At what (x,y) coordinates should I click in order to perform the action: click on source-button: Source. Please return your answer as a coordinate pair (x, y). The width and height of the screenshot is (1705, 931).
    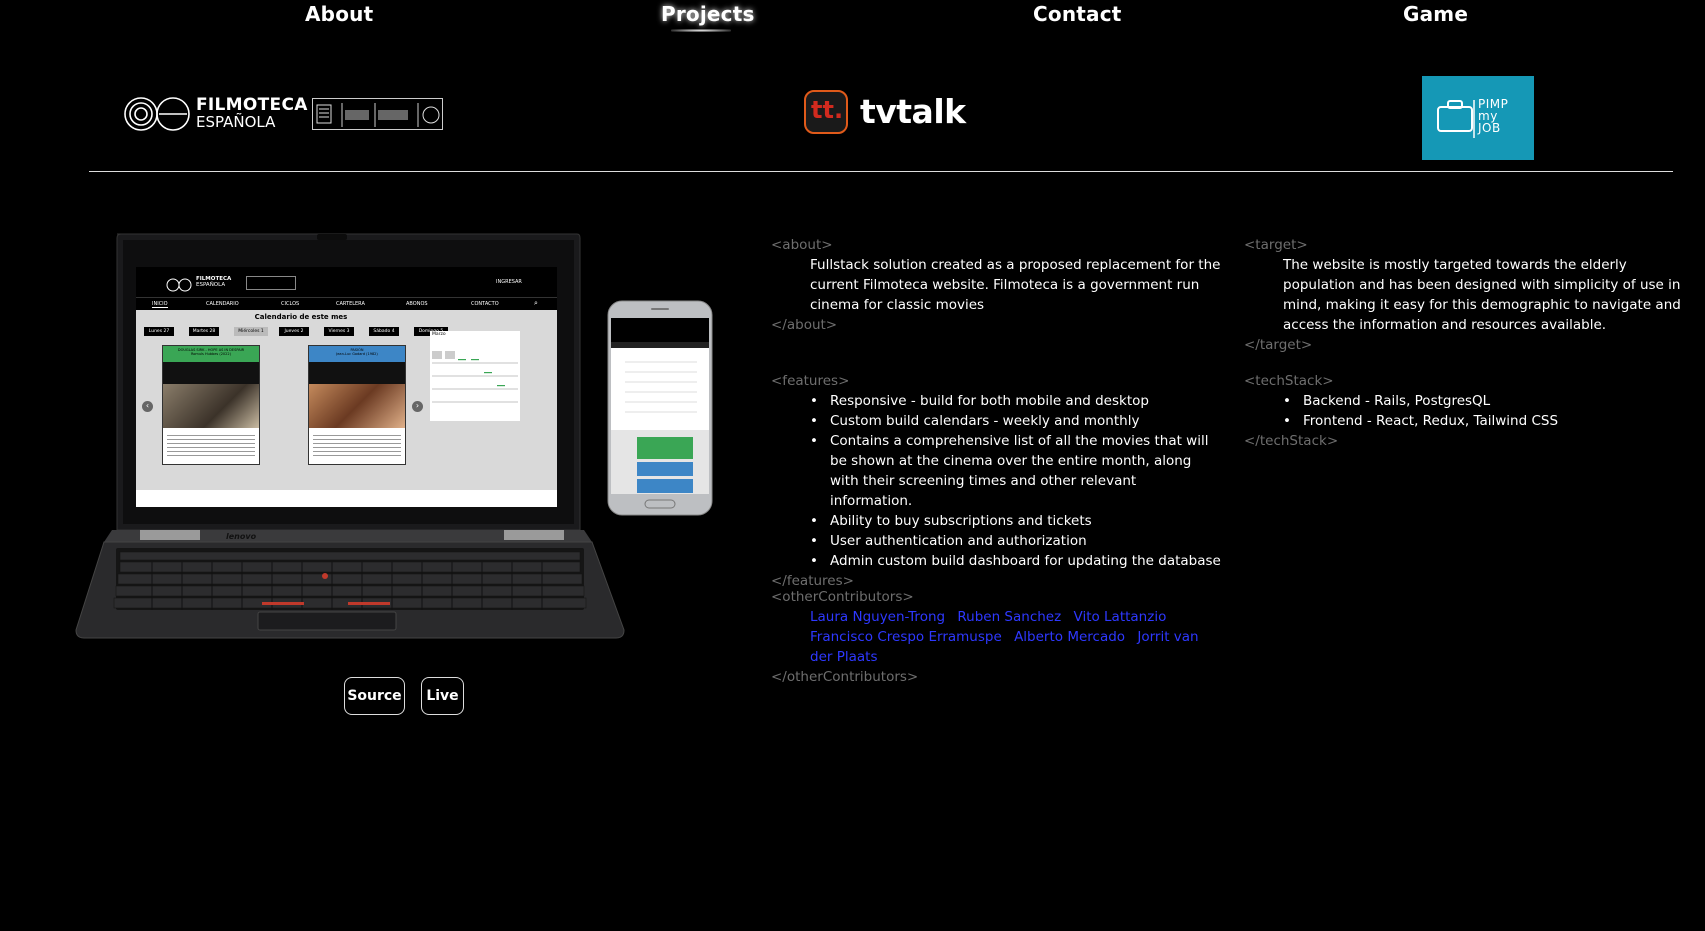
    Looking at the image, I should click on (374, 696).